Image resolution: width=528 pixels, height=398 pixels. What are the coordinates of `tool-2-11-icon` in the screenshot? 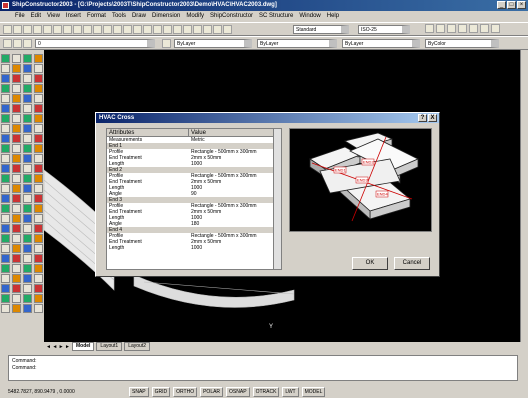 It's located at (16, 158).